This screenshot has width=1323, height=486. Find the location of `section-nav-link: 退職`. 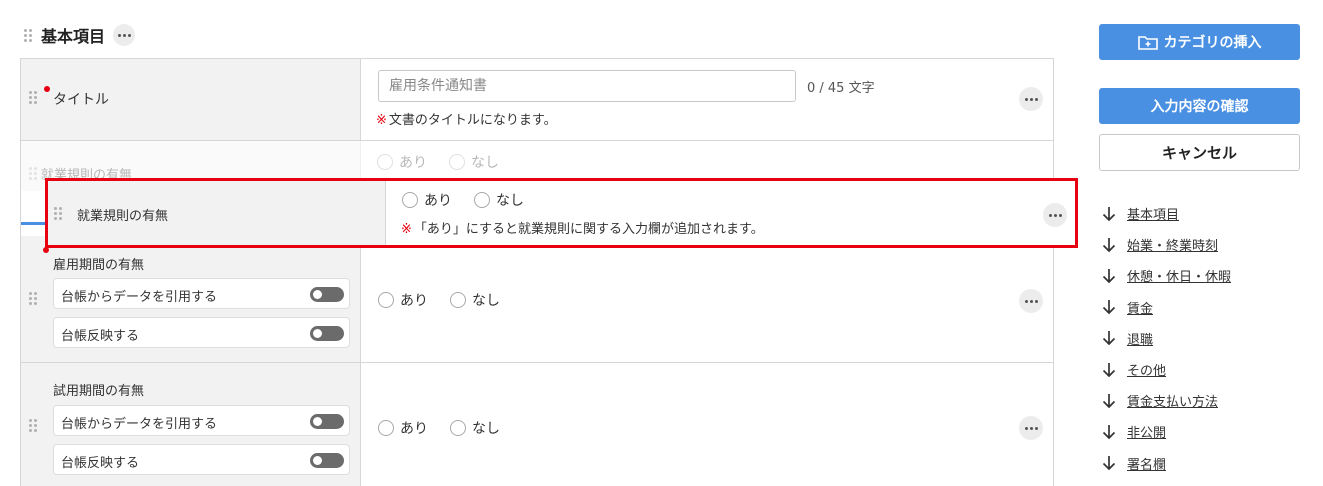

section-nav-link: 退職 is located at coordinates (1140, 338).